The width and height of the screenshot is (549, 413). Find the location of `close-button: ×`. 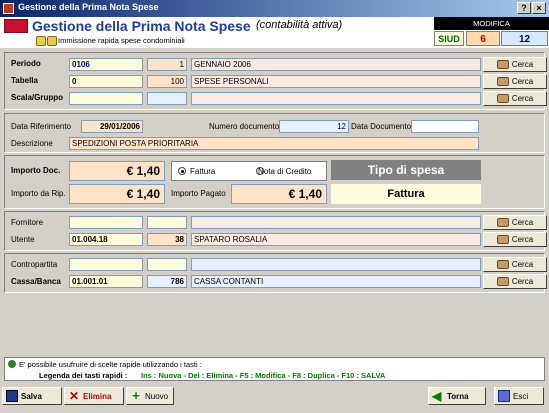

close-button: × is located at coordinates (539, 8).